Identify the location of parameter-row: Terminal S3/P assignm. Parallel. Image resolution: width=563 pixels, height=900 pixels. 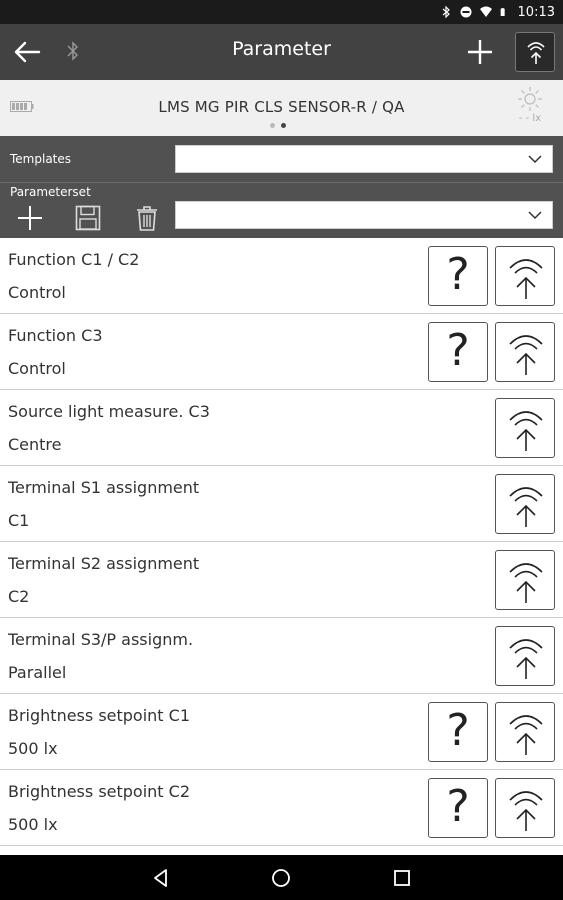
(281, 656).